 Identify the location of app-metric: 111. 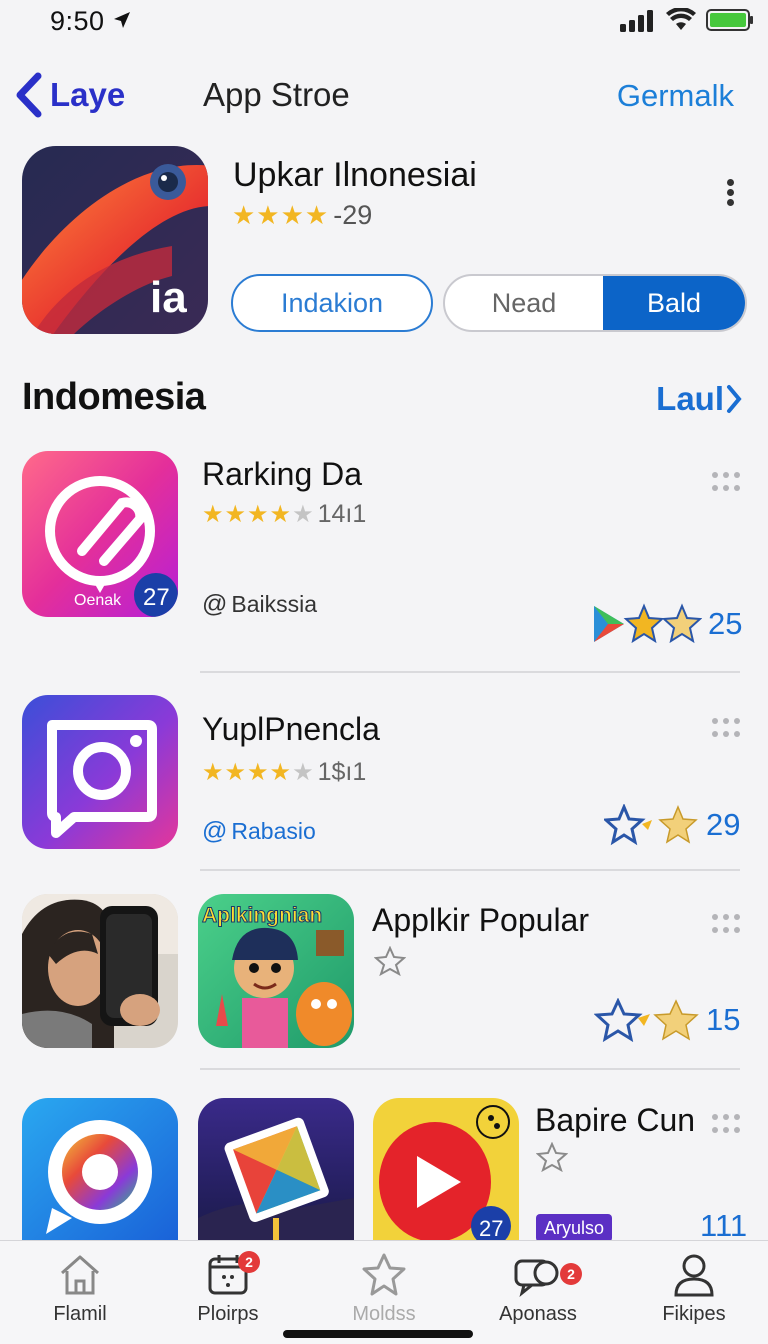
(723, 1226).